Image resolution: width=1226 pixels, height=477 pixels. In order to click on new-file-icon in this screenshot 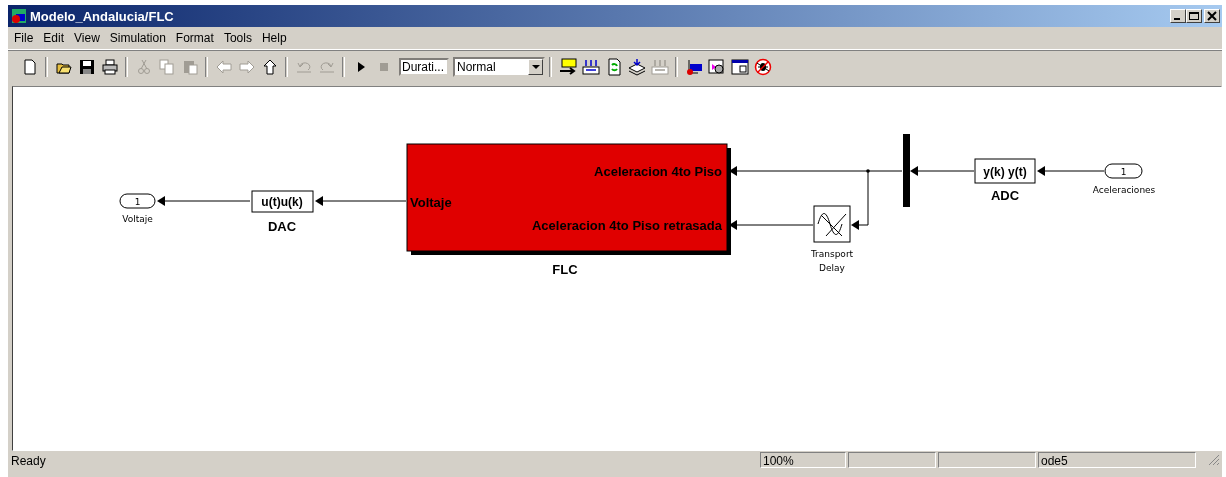, I will do `click(29, 67)`.